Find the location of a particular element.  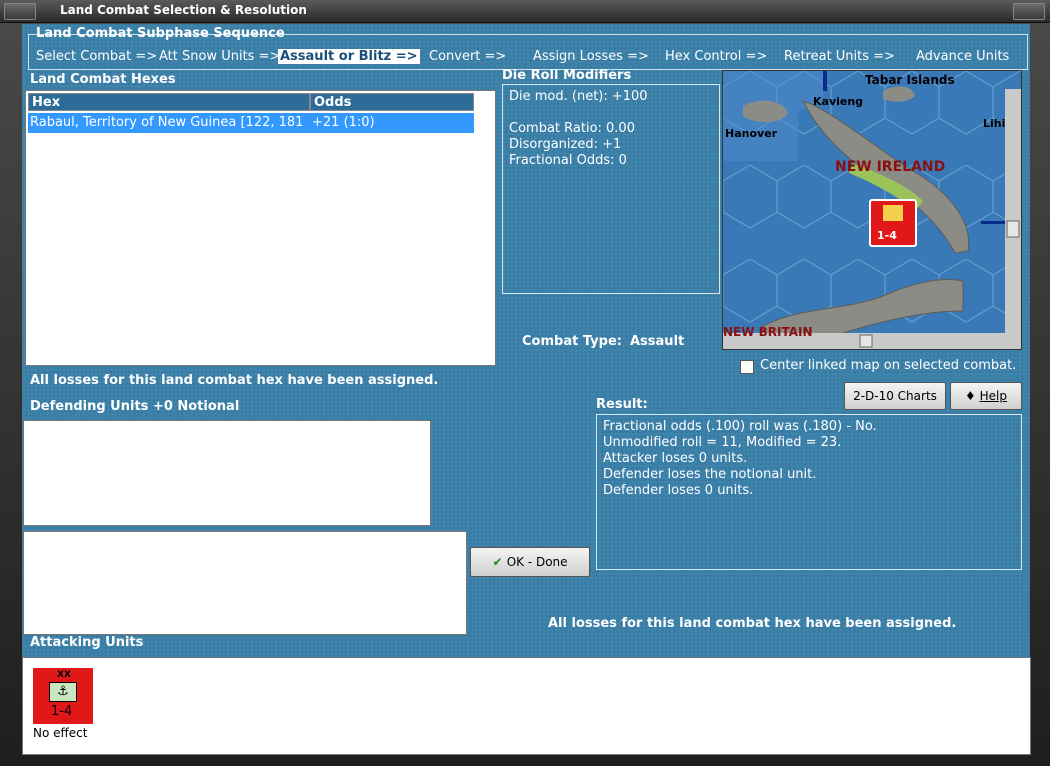

ok-done-label: OK - Done is located at coordinates (537, 562).